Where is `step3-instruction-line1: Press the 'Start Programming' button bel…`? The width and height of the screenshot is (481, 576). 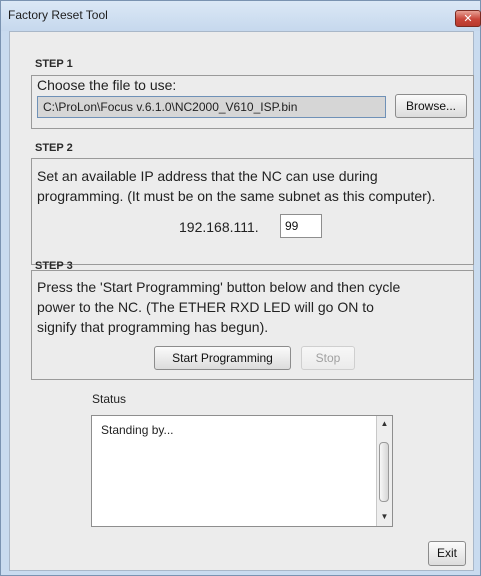
step3-instruction-line1: Press the 'Start Programming' button bel… is located at coordinates (219, 287).